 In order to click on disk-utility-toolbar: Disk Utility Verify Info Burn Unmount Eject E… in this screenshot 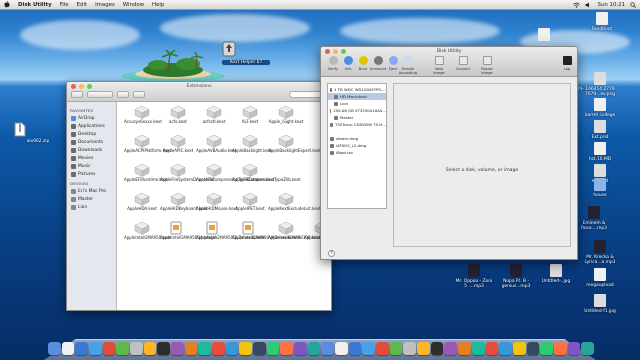, I will do `click(449, 62)`.